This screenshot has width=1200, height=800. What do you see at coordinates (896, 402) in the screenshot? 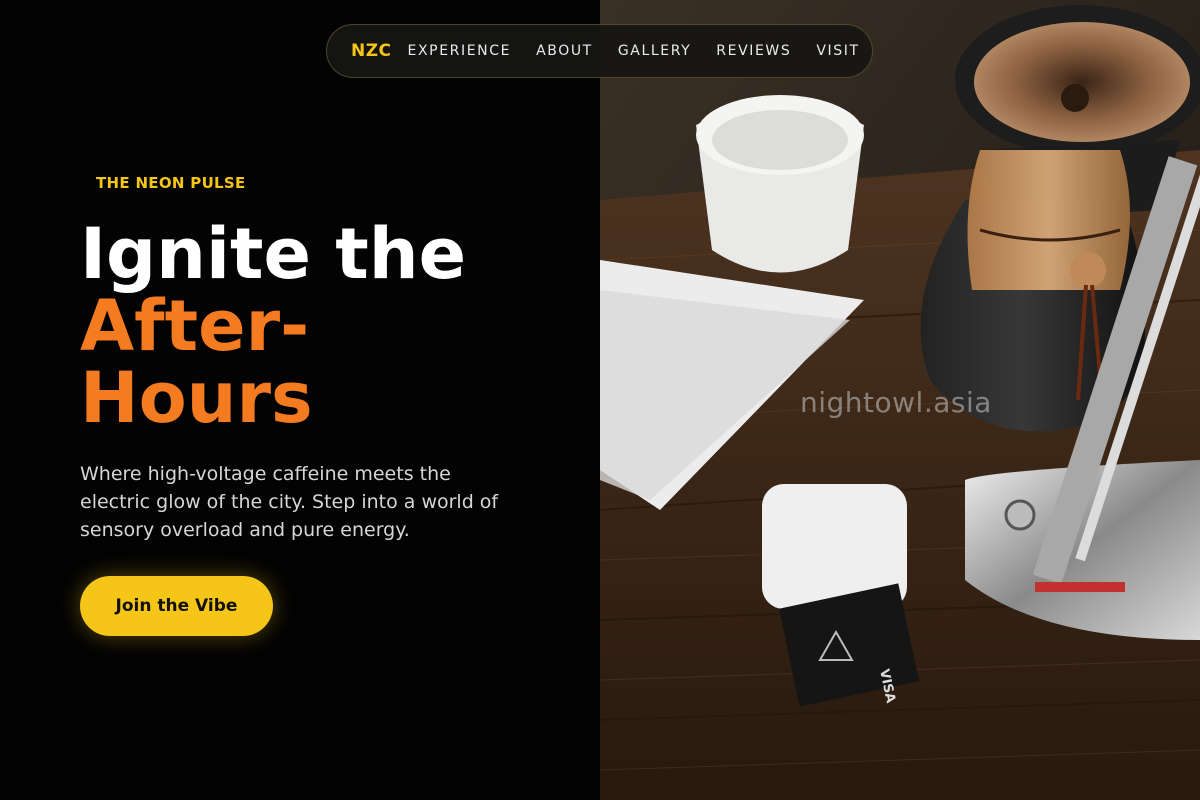
I see `photo-watermark: nightowl.asia` at bounding box center [896, 402].